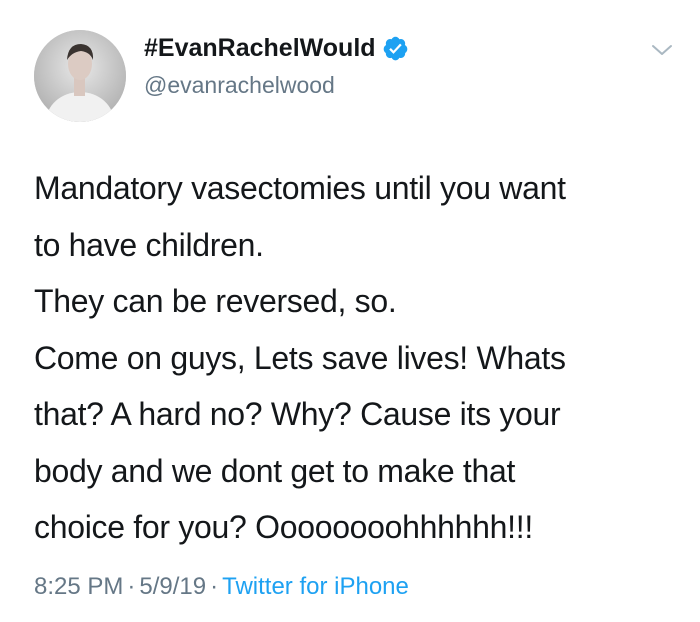  Describe the element at coordinates (260, 48) in the screenshot. I see `display-name: #EvanRachelWould` at that location.